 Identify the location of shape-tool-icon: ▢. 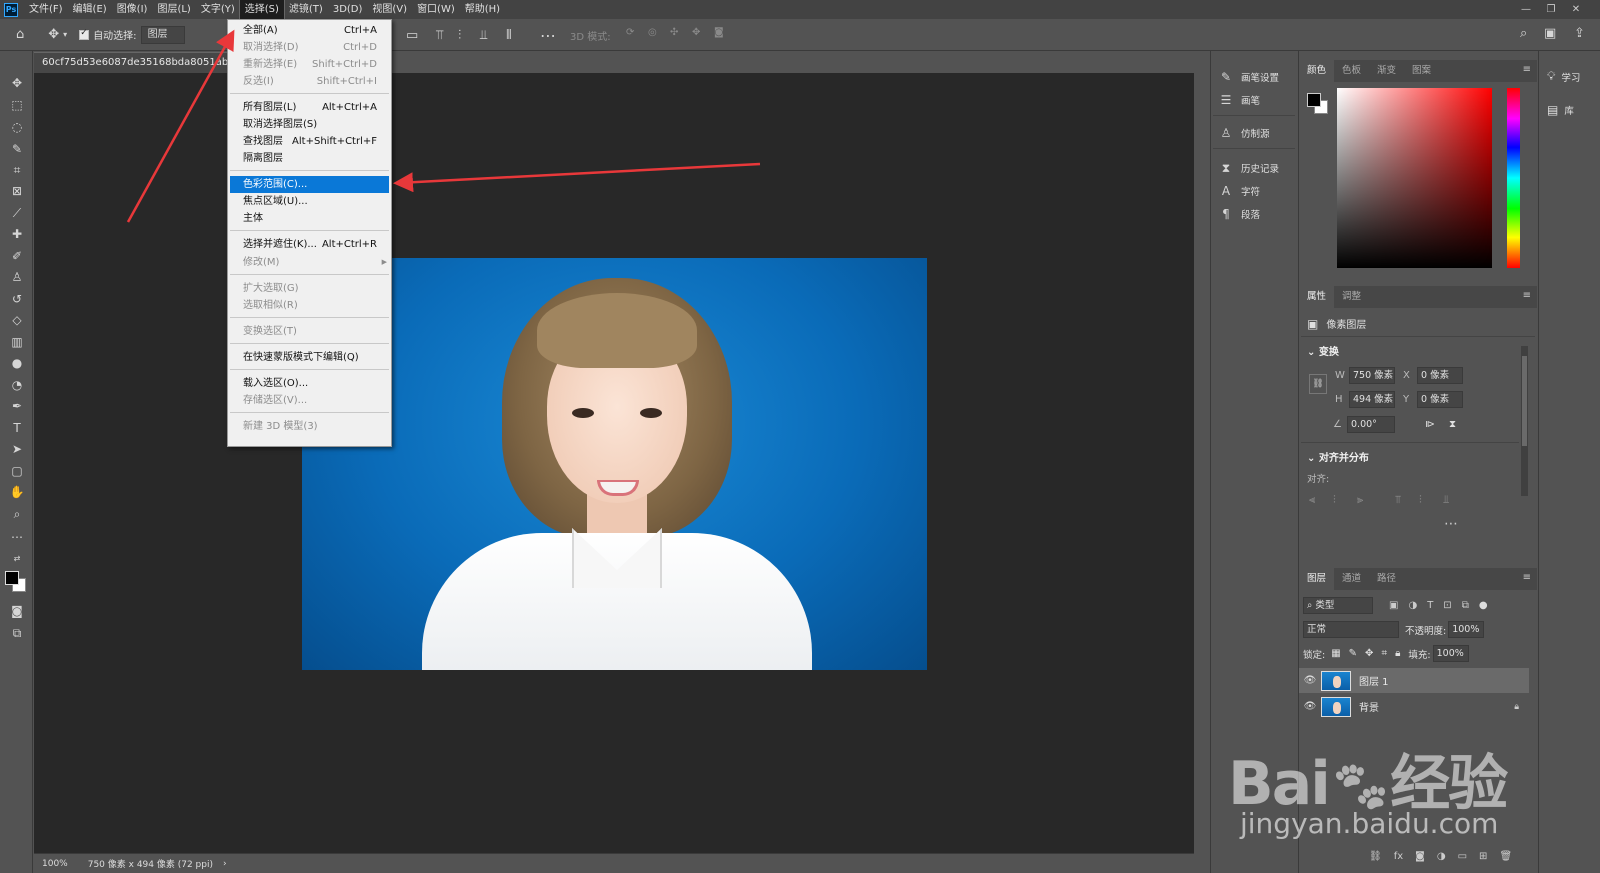
(17, 471).